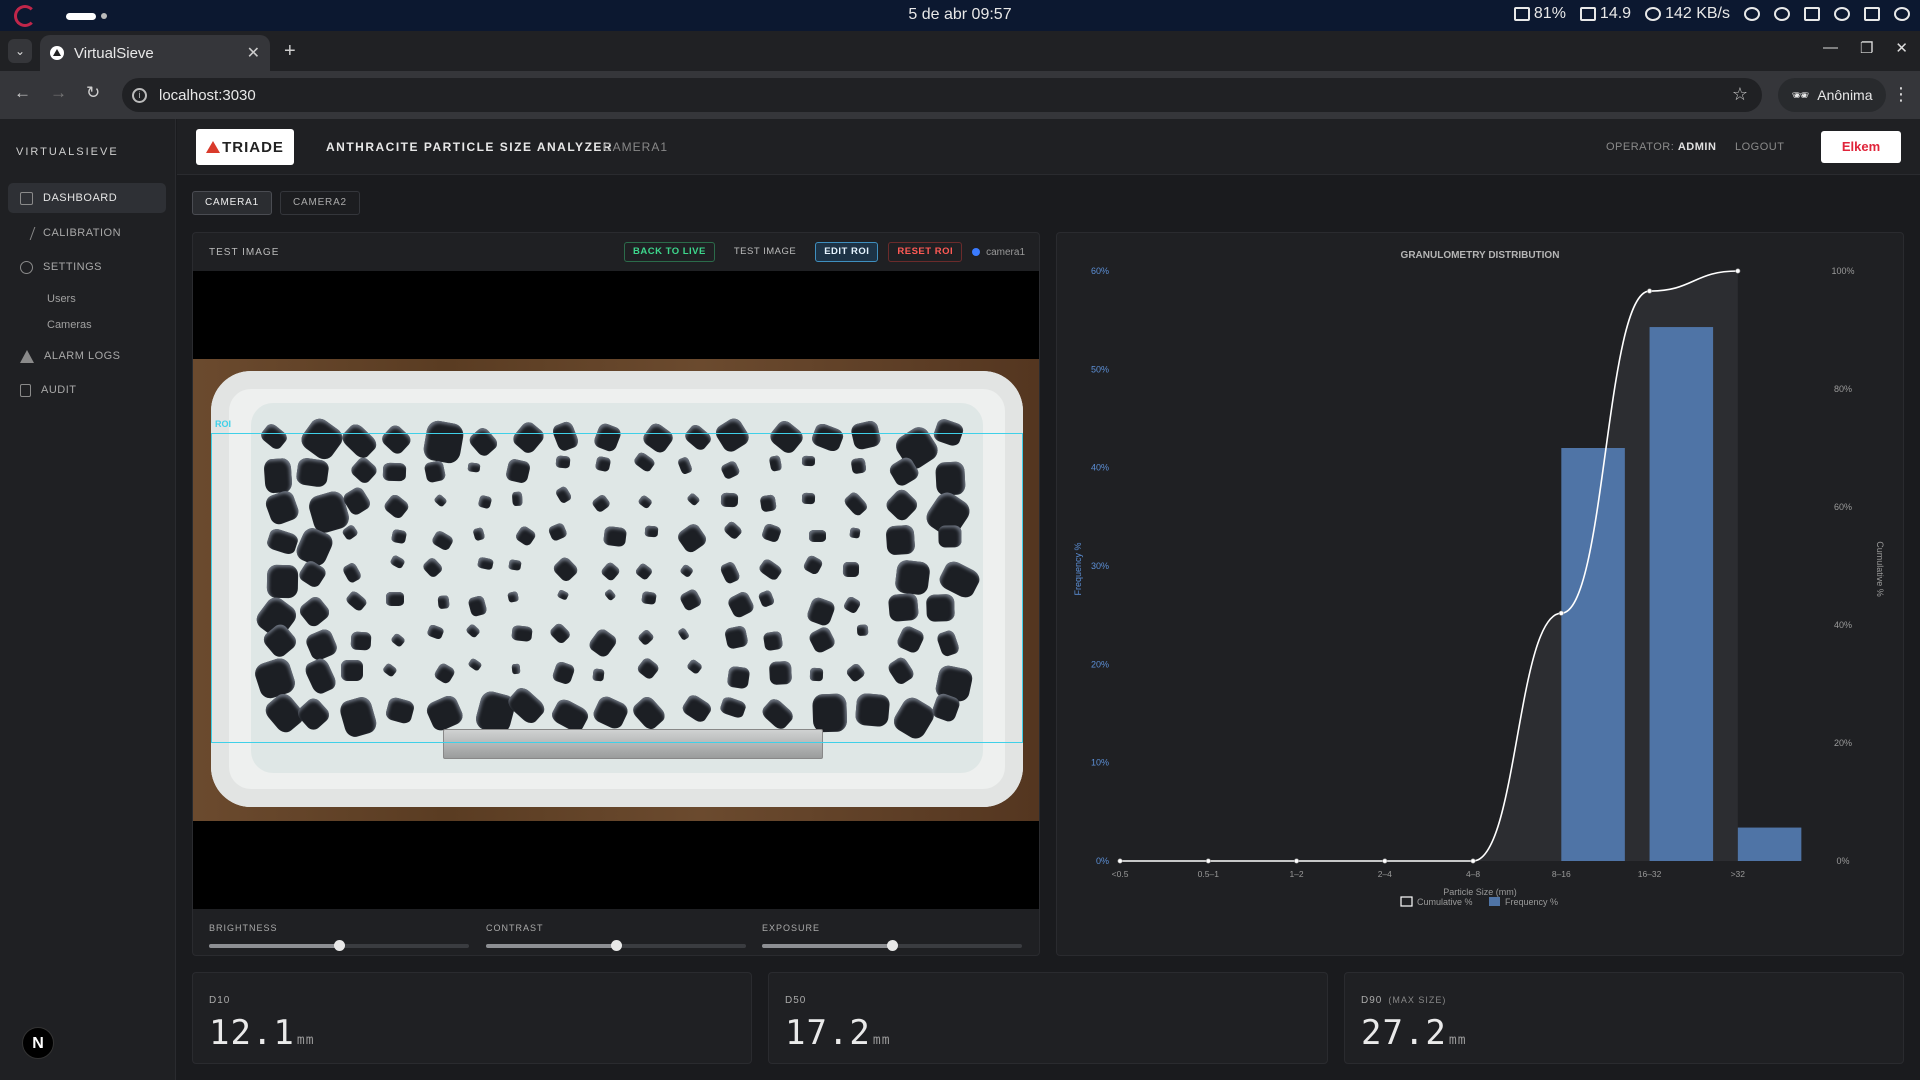  I want to click on sidebar-item-audit: AUDIT, so click(87, 390).